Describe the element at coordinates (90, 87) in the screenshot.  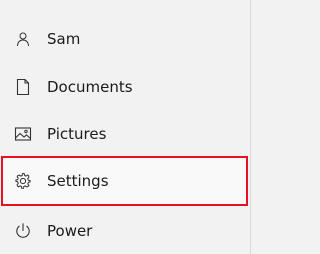
I see `documents-label: Documents` at that location.